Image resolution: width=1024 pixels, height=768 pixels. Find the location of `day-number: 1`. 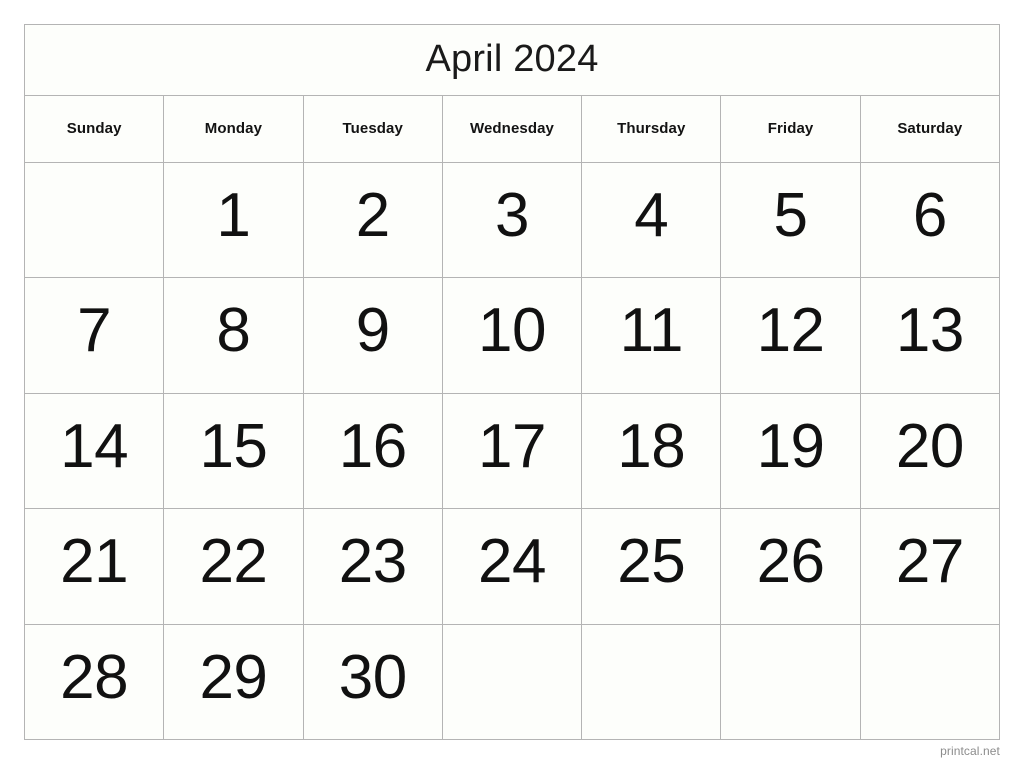

day-number: 1 is located at coordinates (233, 215).